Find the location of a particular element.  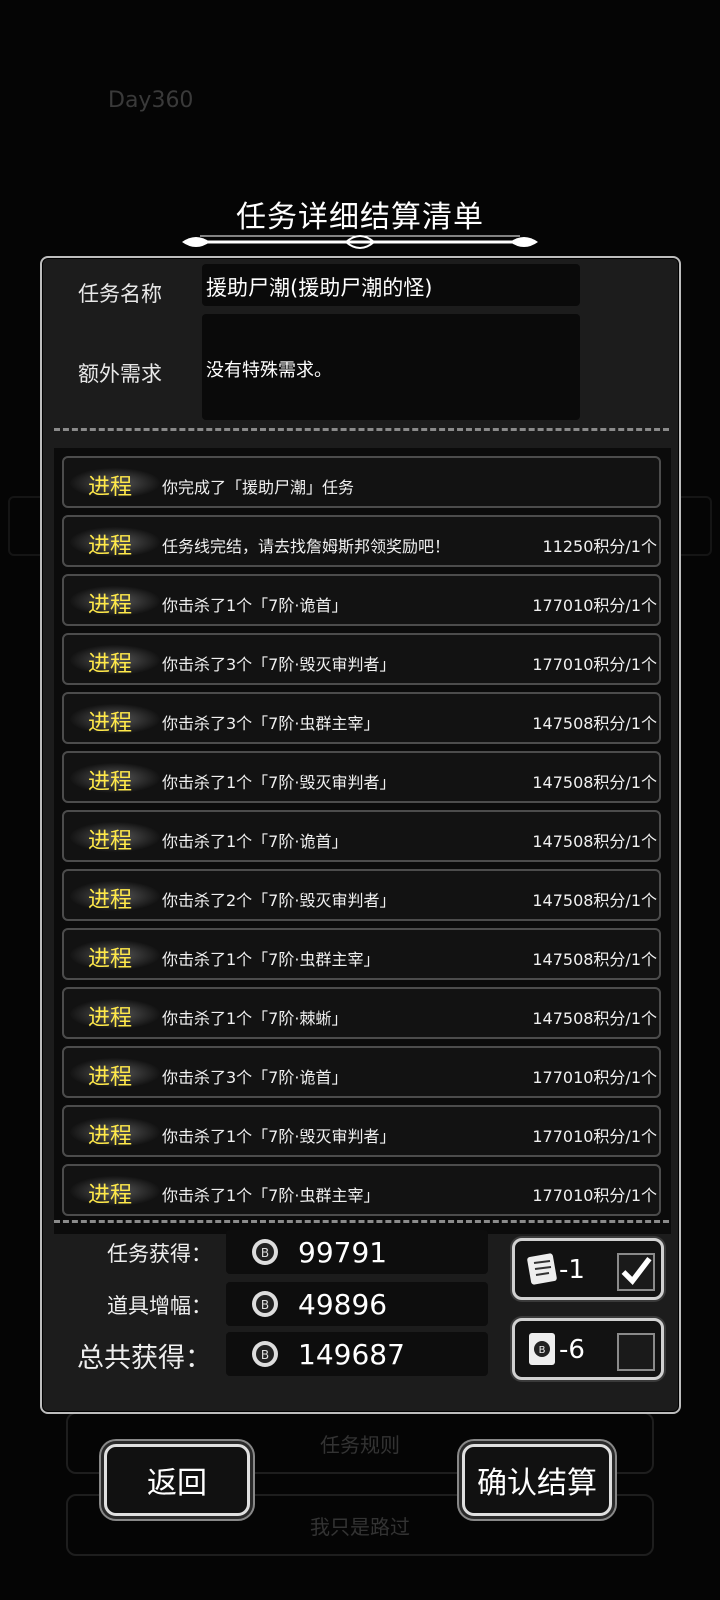

item-bonus-value: 49896 is located at coordinates (343, 1304).